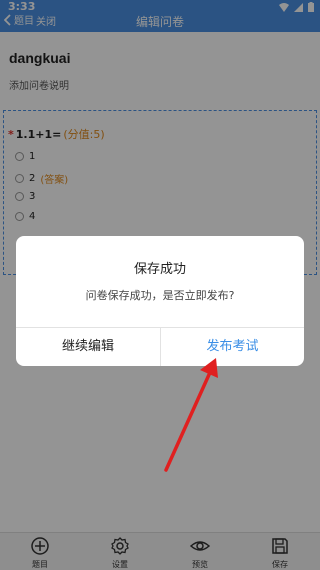 This screenshot has width=320, height=570. Describe the element at coordinates (160, 295) in the screenshot. I see `dialog-message: 问卷保存成功，是否立即发布?` at that location.